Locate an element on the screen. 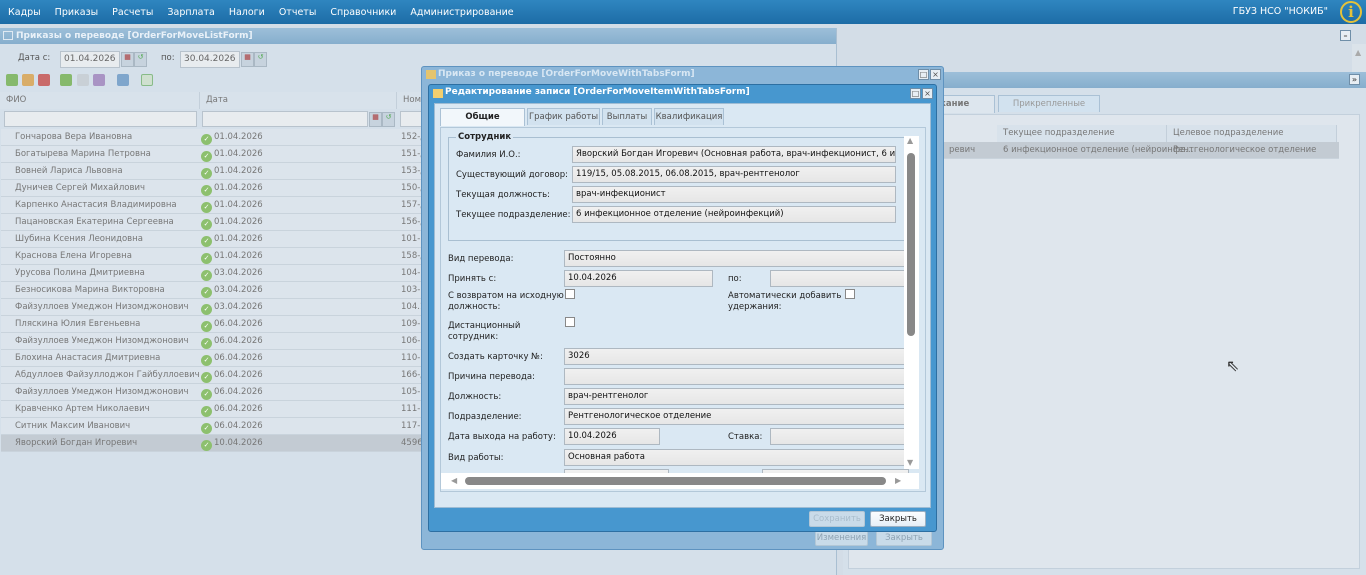  menu-raschety: Расчеты is located at coordinates (132, 12).